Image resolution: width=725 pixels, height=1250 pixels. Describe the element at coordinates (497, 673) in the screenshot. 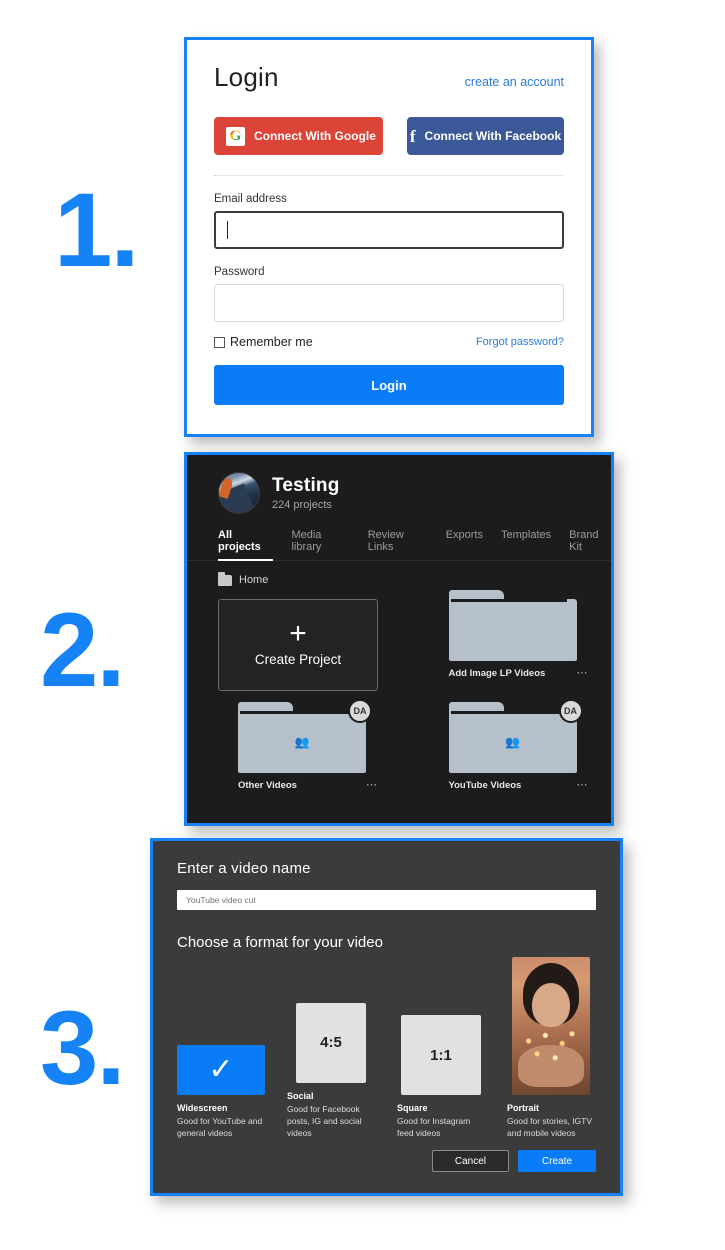

I see `folder-name: Add Image LP Videos` at that location.